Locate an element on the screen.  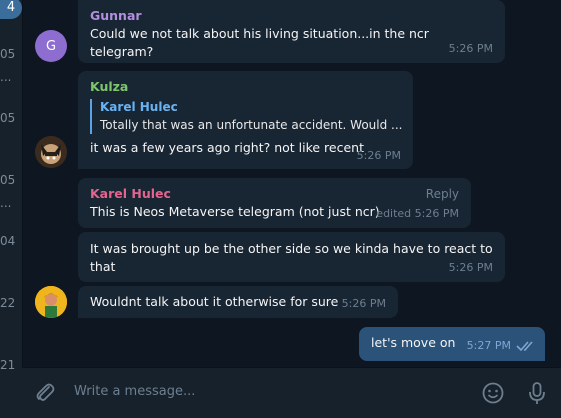
paperclip-icon is located at coordinates (45, 393).